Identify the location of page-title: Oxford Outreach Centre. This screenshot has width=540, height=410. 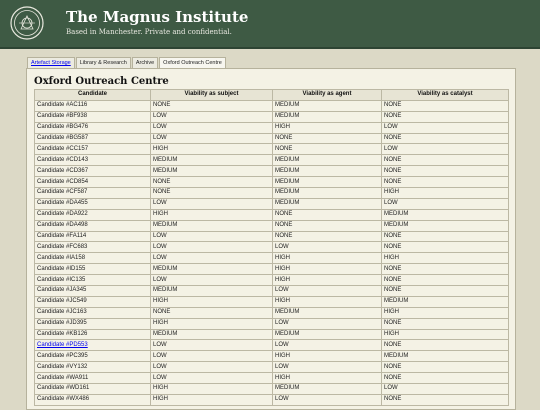
(101, 81).